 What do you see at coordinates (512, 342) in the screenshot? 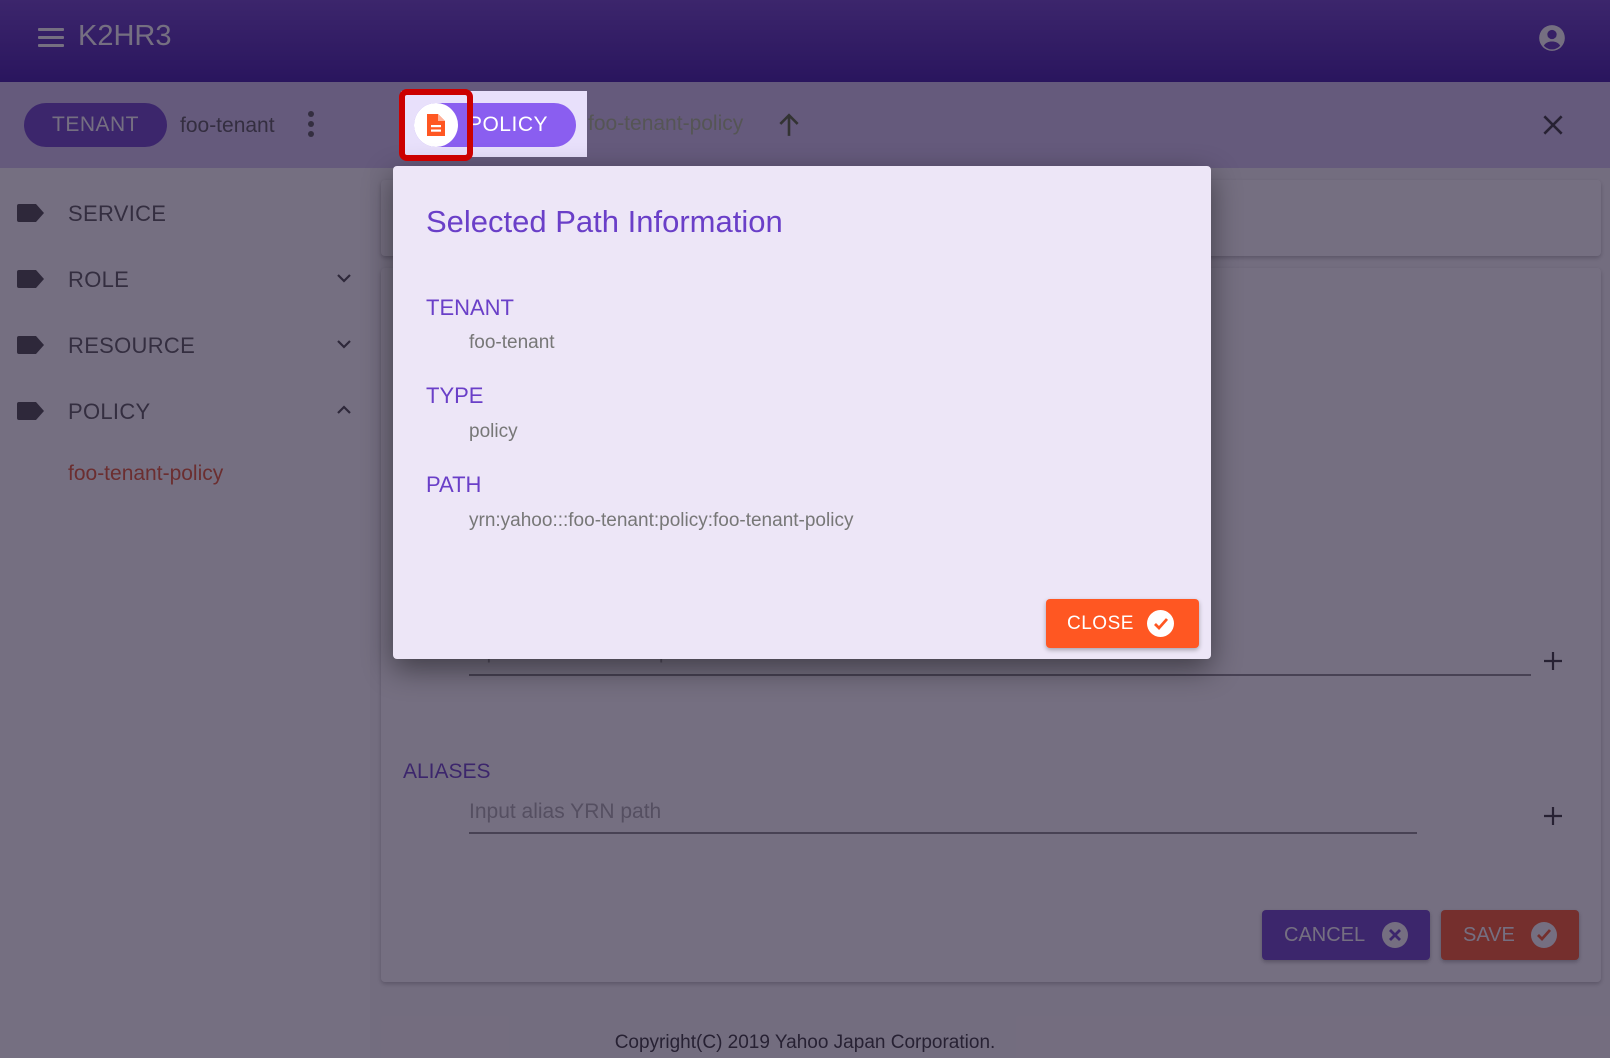
I see `tenant-value: foo-tenant` at bounding box center [512, 342].